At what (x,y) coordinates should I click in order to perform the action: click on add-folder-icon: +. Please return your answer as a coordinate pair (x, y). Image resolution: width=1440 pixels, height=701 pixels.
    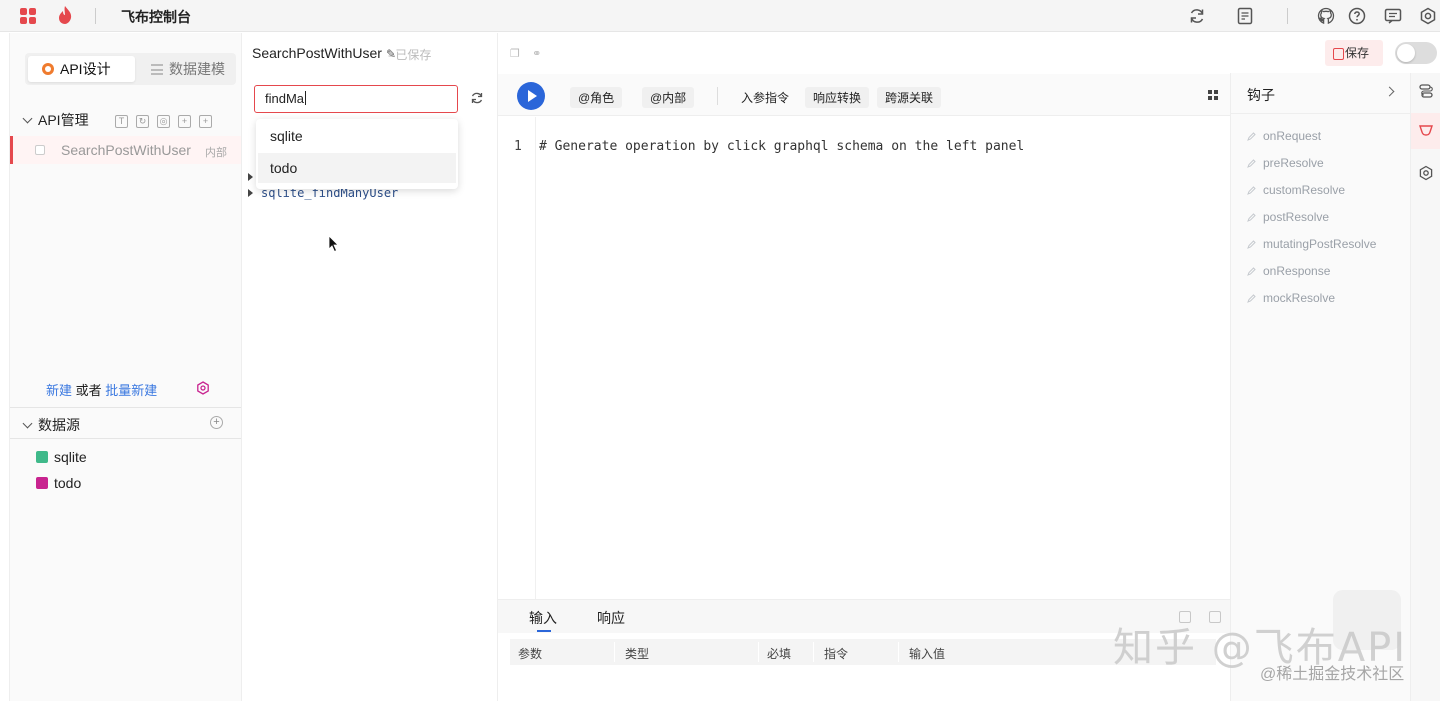
    Looking at the image, I should click on (205, 121).